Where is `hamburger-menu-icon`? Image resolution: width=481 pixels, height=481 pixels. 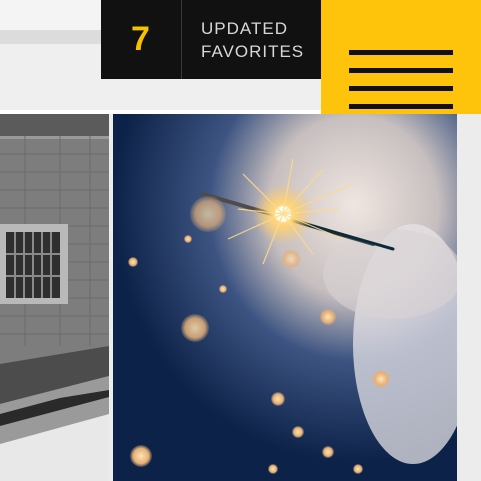 hamburger-menu-icon is located at coordinates (401, 52).